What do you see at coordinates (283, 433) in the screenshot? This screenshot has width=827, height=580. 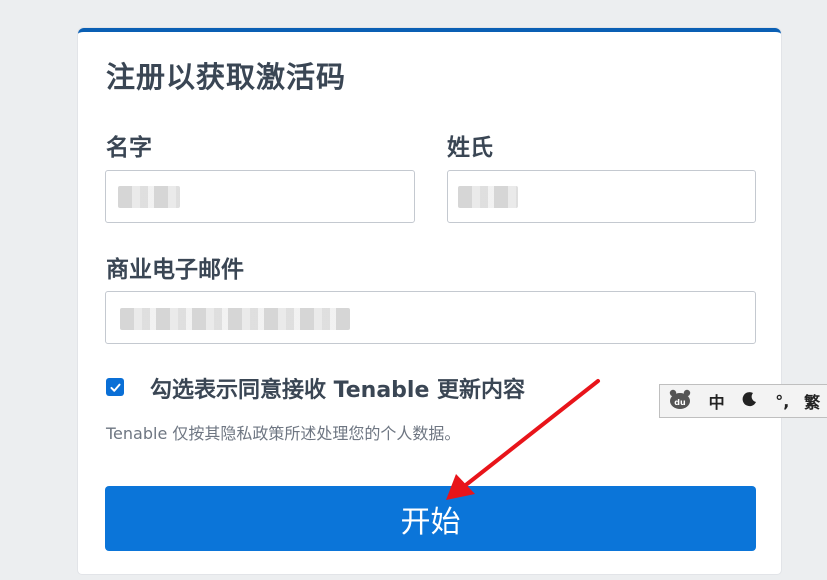 I see `privacy-note: Tenable 仅按其隐私政策所述处理您的个人数据。` at bounding box center [283, 433].